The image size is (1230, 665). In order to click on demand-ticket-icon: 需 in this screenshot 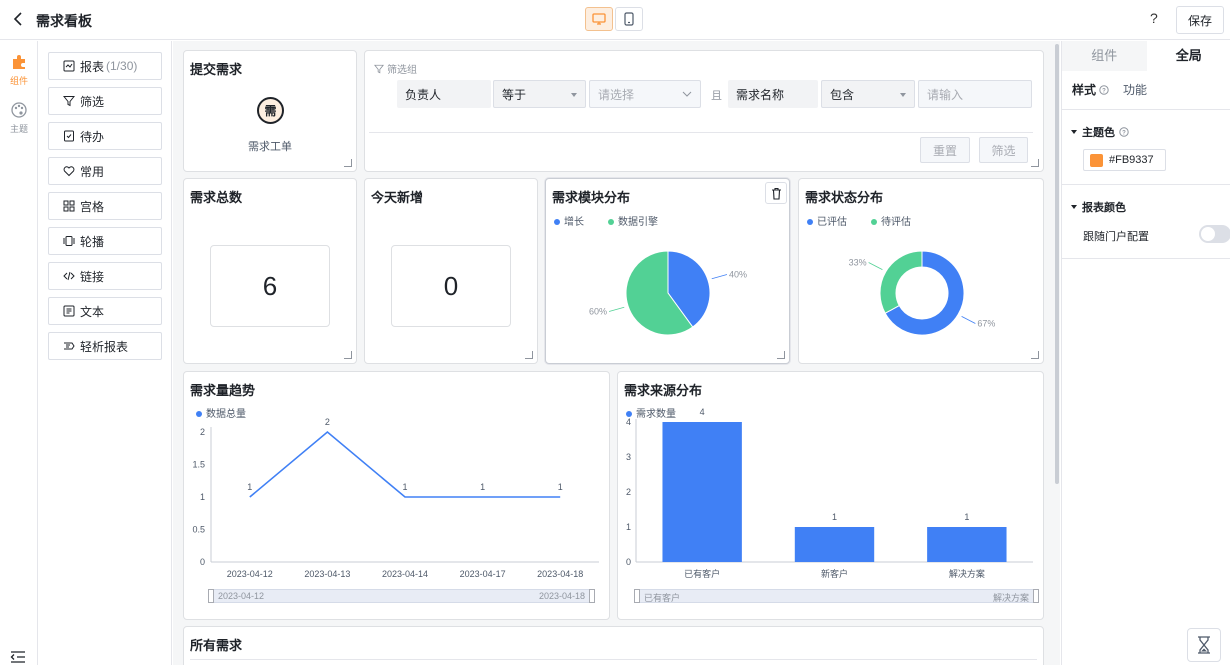, I will do `click(270, 110)`.